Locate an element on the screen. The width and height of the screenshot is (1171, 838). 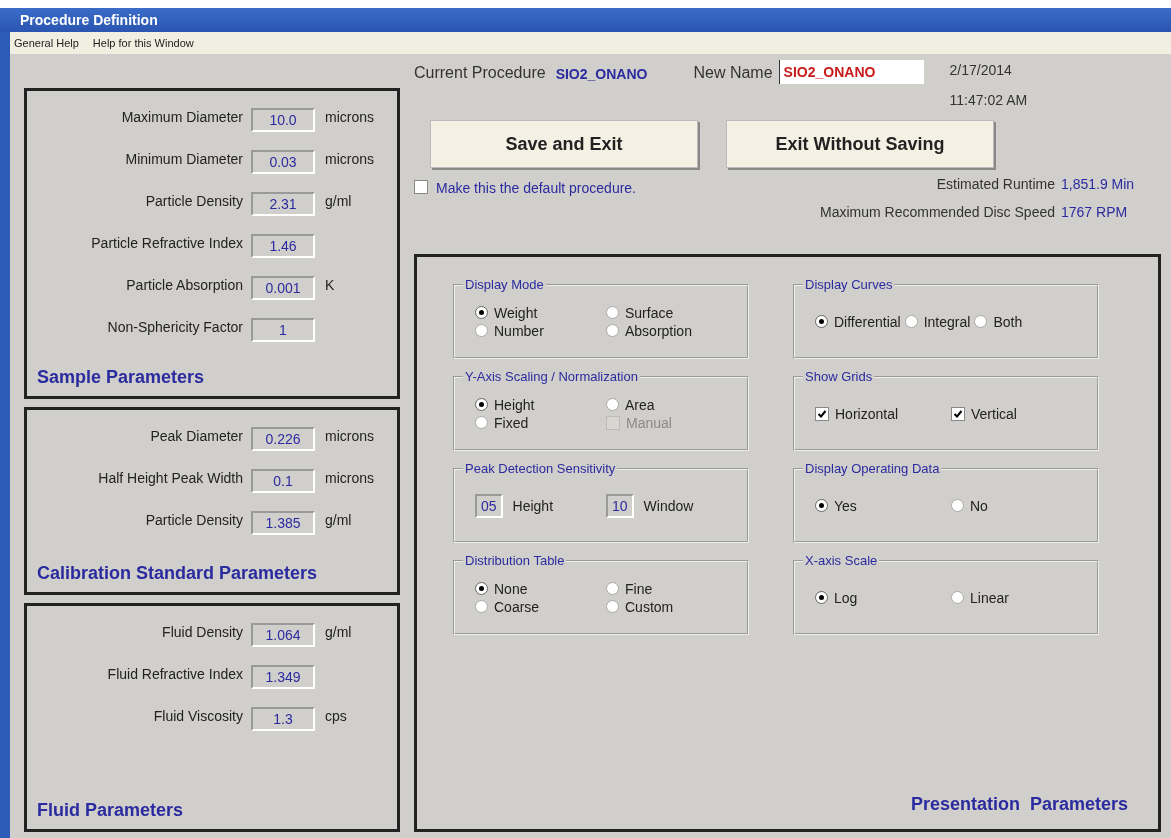
current-procedure-value: SIO2_ONANO is located at coordinates (601, 74).